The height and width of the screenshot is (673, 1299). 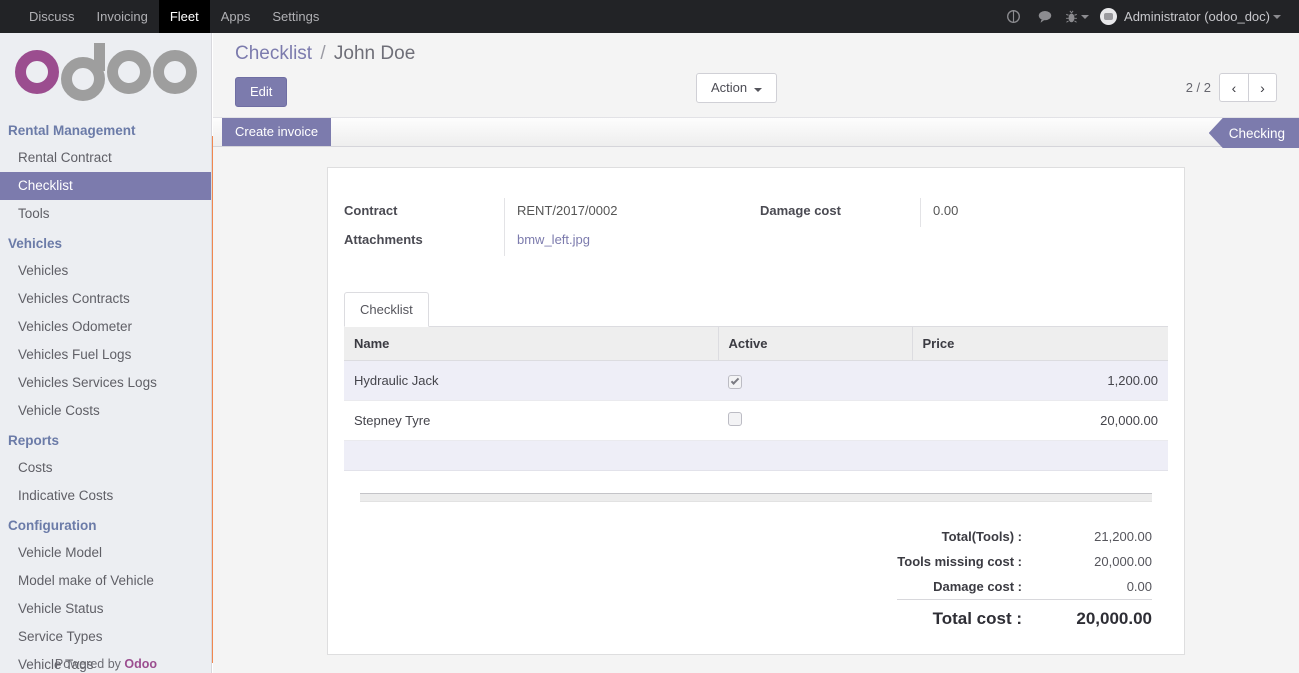 I want to click on sidebar-item-indicative-costs: Indicative Costs, so click(x=105, y=496).